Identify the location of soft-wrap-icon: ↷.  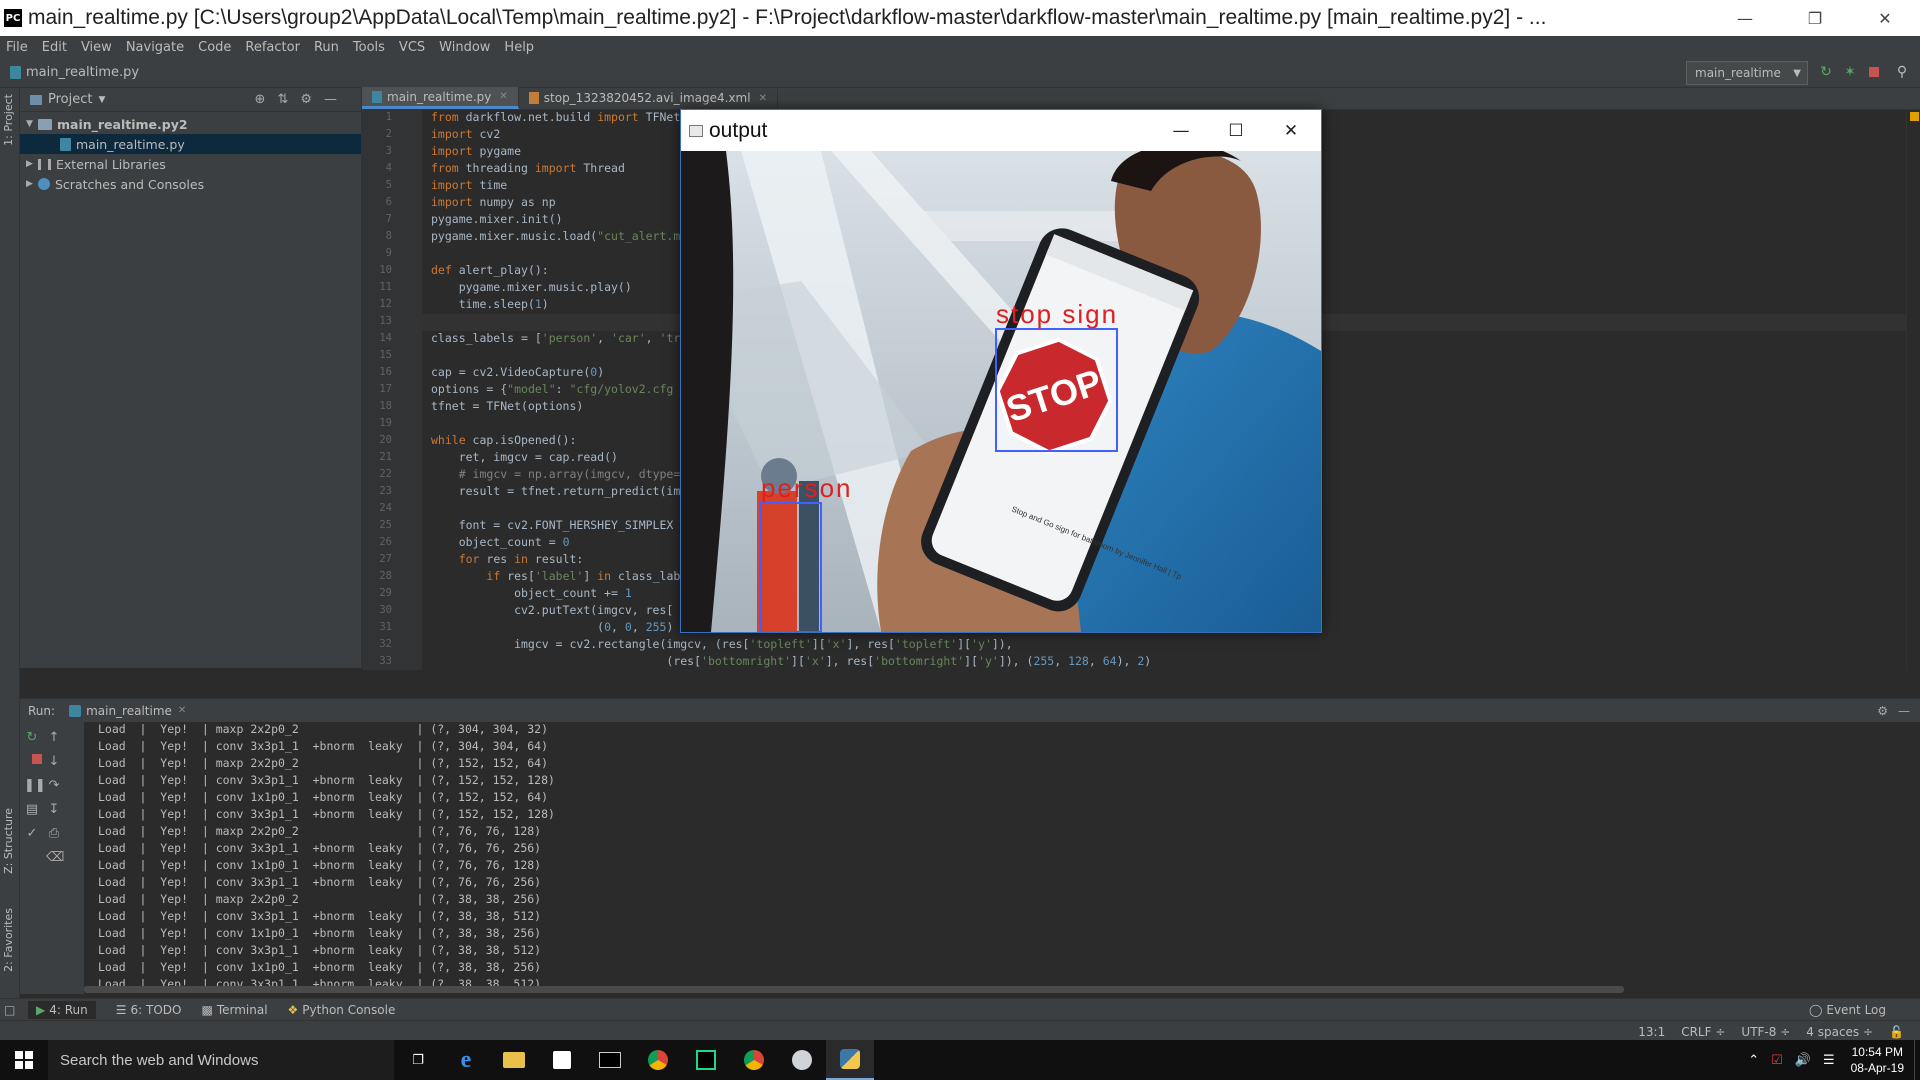
(54, 785).